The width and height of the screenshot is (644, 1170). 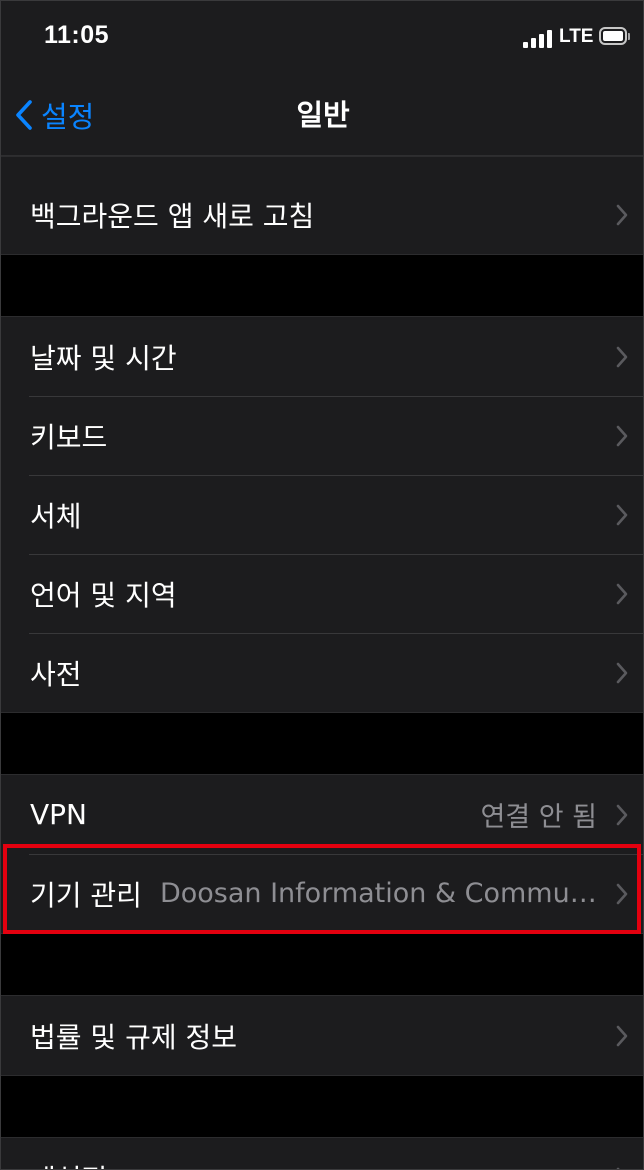 I want to click on page-title: 일반, so click(x=323, y=115).